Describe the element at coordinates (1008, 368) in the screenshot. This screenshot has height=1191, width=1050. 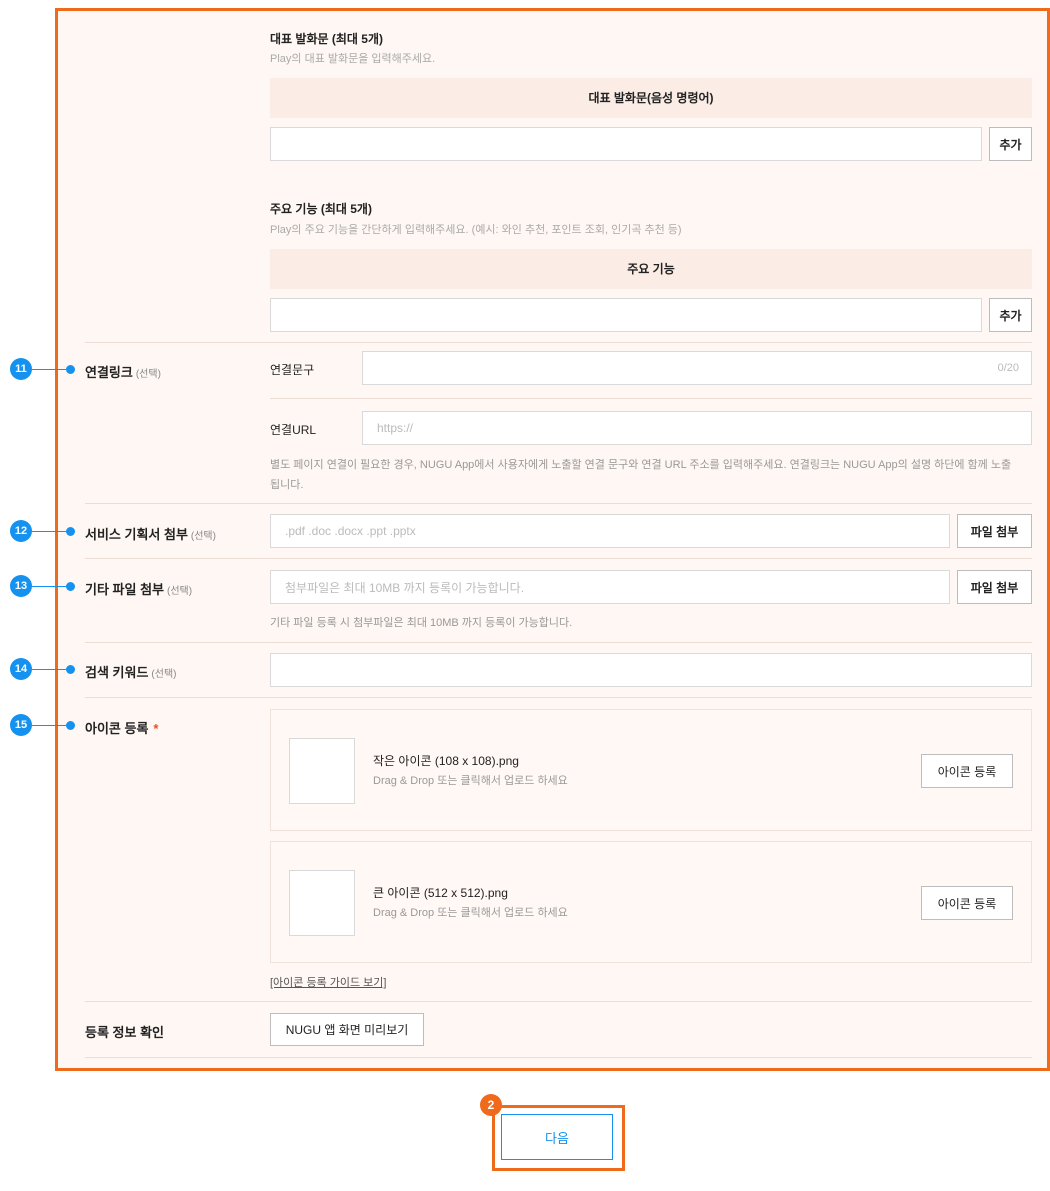
I see `char-counter: 0/20` at that location.